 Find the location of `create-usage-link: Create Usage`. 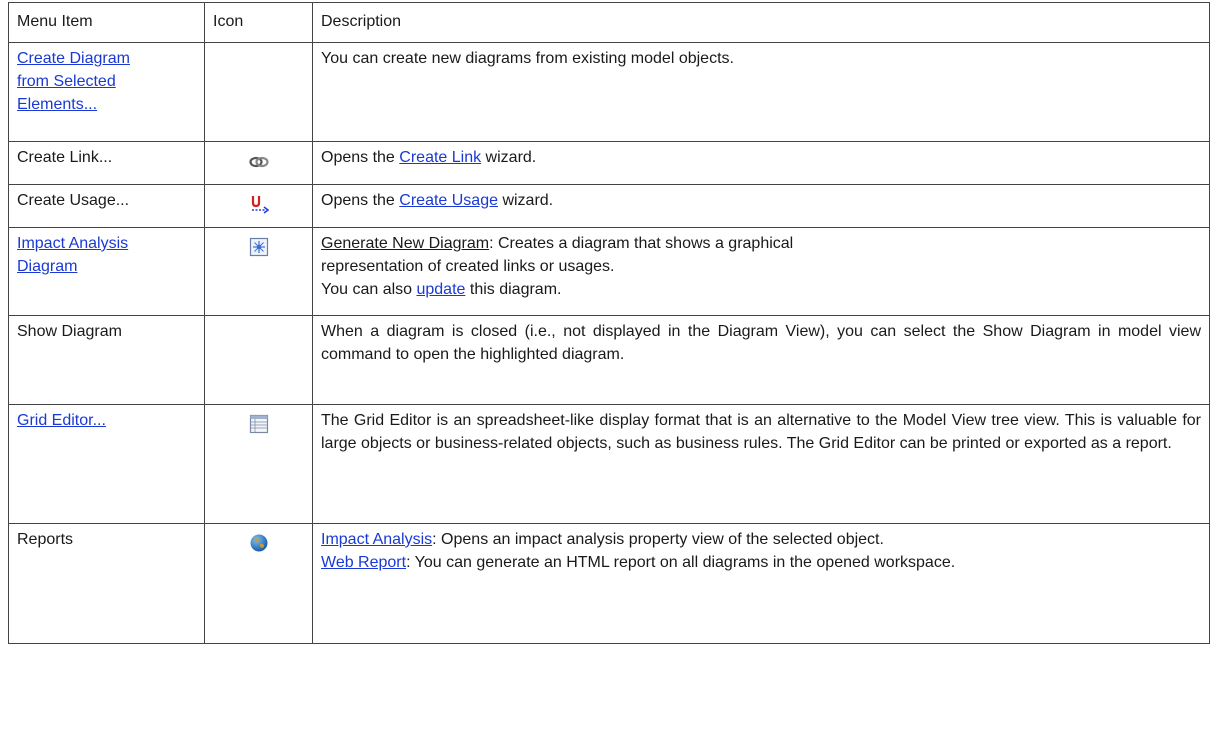

create-usage-link: Create Usage is located at coordinates (448, 200).